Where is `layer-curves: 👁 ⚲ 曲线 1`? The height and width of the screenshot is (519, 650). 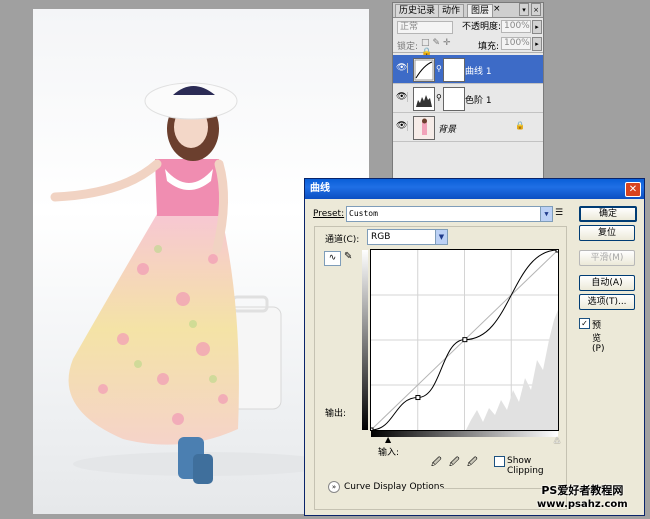 layer-curves: 👁 ⚲ 曲线 1 is located at coordinates (468, 69).